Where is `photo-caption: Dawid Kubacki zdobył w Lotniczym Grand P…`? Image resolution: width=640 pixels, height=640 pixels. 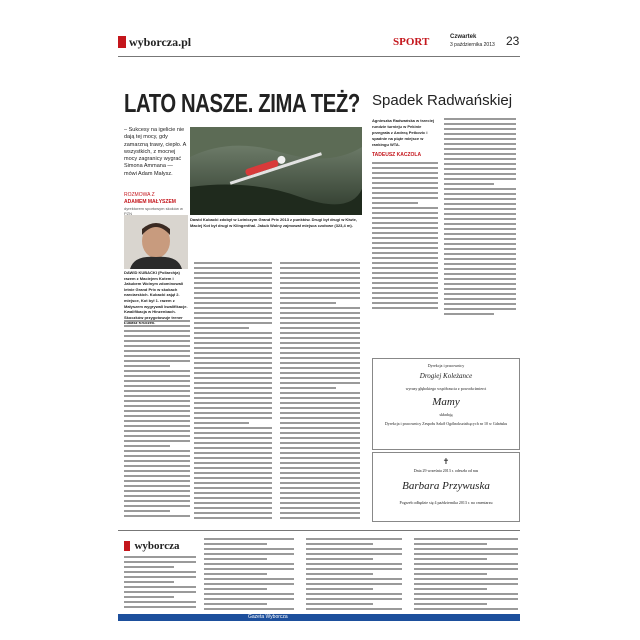 photo-caption: Dawid Kubacki zdobył w Lotniczym Grand P… is located at coordinates (273, 222).